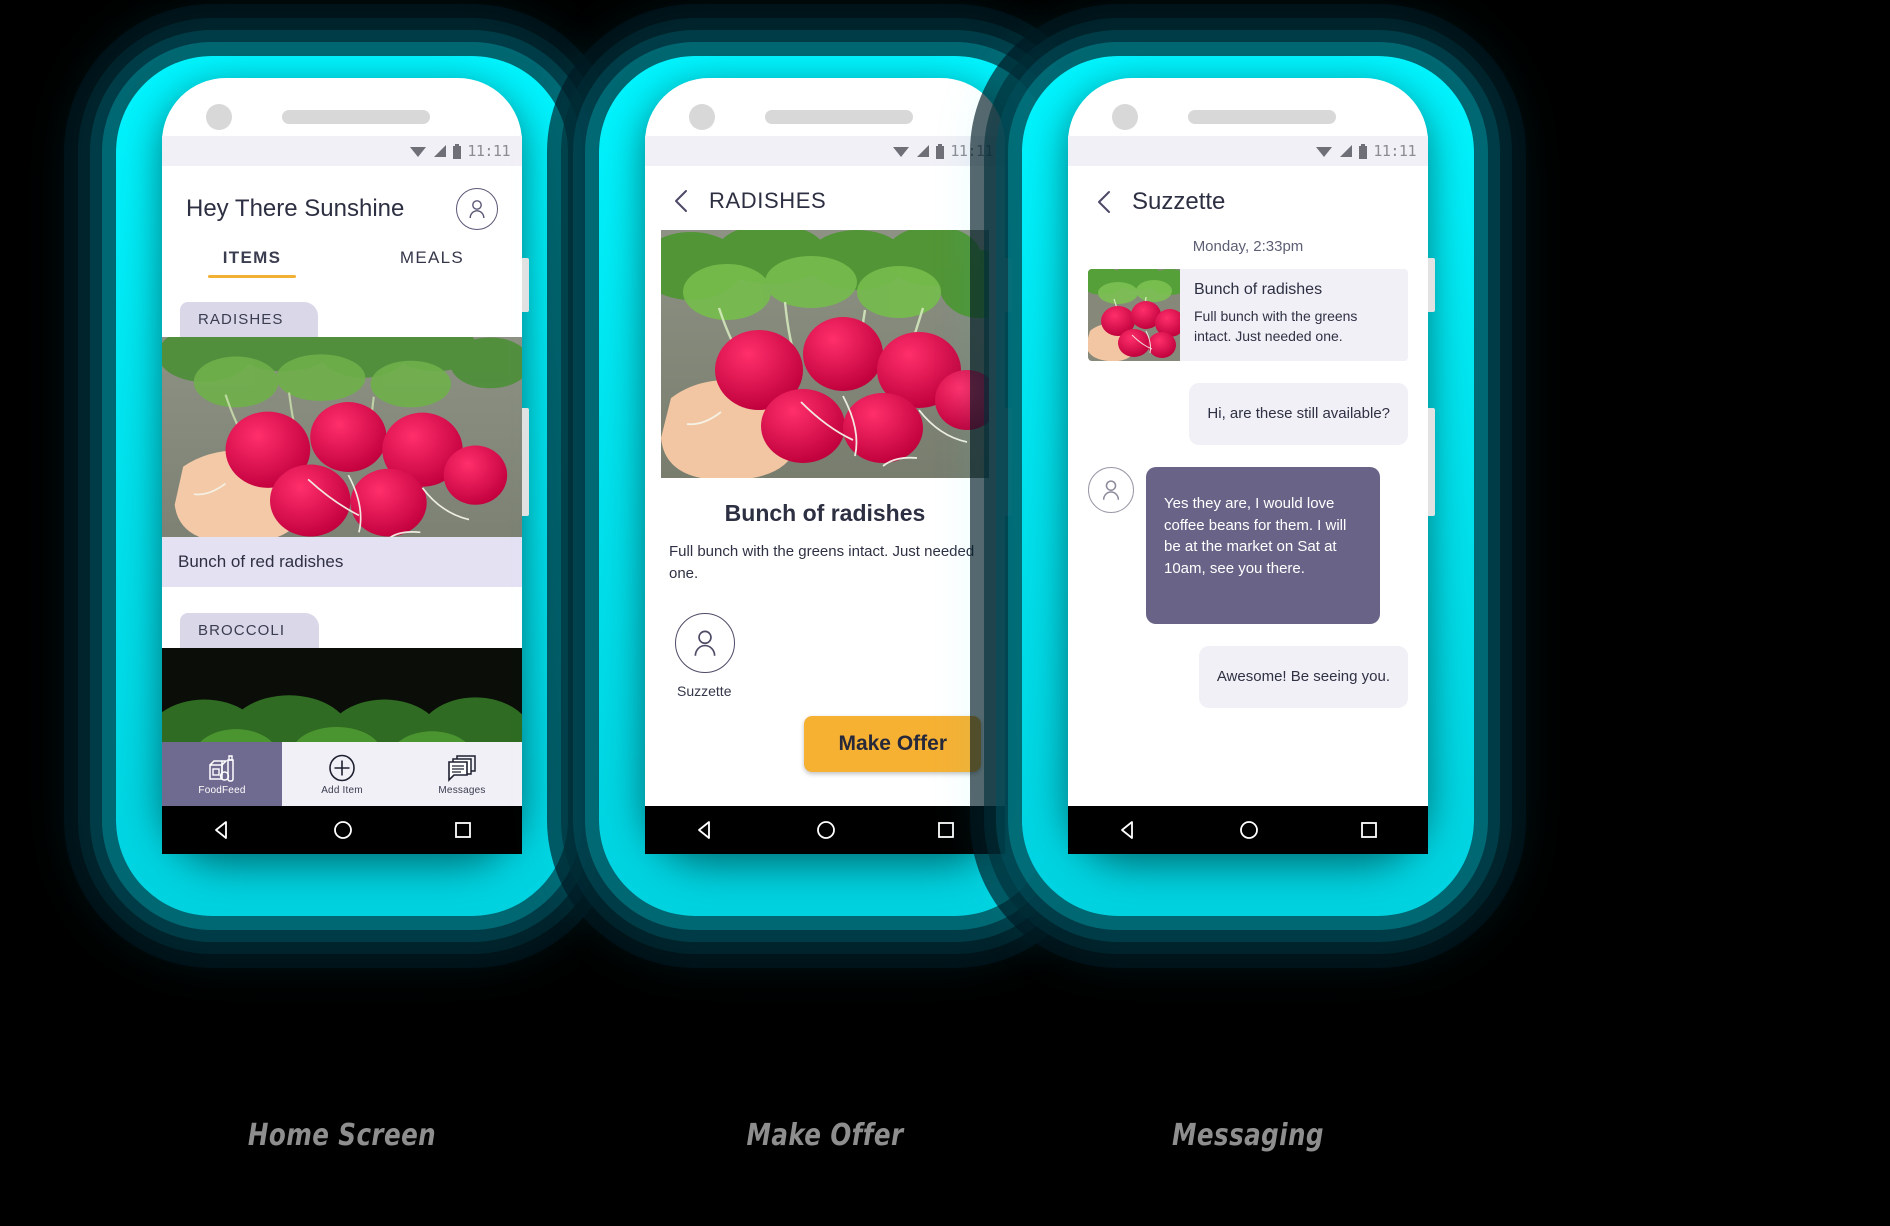 The image size is (1890, 1226). What do you see at coordinates (462, 790) in the screenshot?
I see `nav-messages-label: Messages` at bounding box center [462, 790].